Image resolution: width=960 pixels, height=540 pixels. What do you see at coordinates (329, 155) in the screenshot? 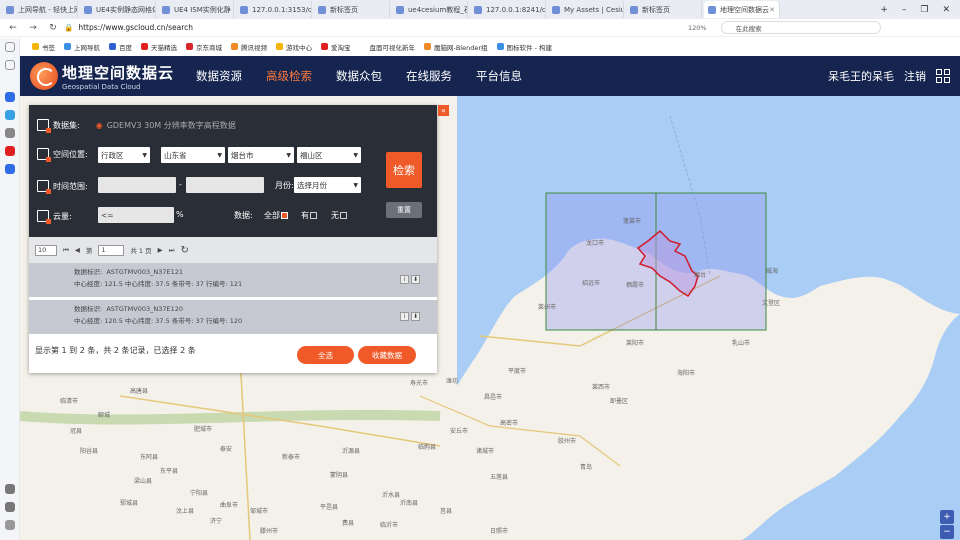
I see `district-select: 福山区 ▼` at bounding box center [329, 155].